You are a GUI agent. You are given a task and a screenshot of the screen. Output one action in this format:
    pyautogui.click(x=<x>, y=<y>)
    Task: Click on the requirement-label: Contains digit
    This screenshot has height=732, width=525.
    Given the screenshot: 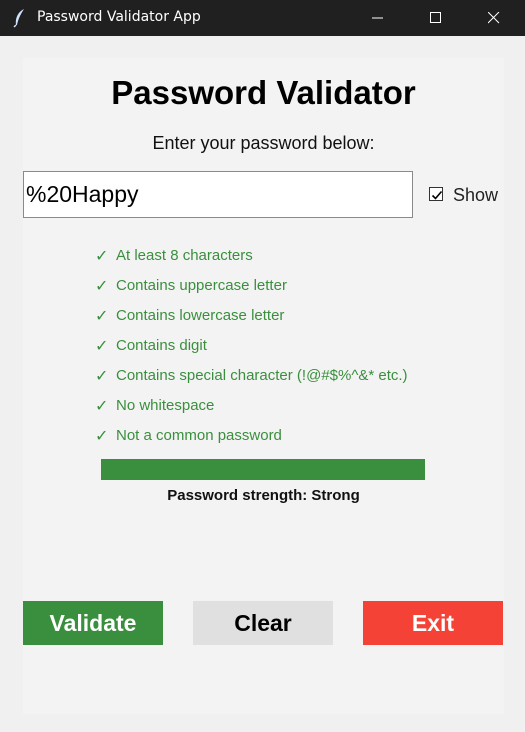 What is the action you would take?
    pyautogui.click(x=161, y=345)
    